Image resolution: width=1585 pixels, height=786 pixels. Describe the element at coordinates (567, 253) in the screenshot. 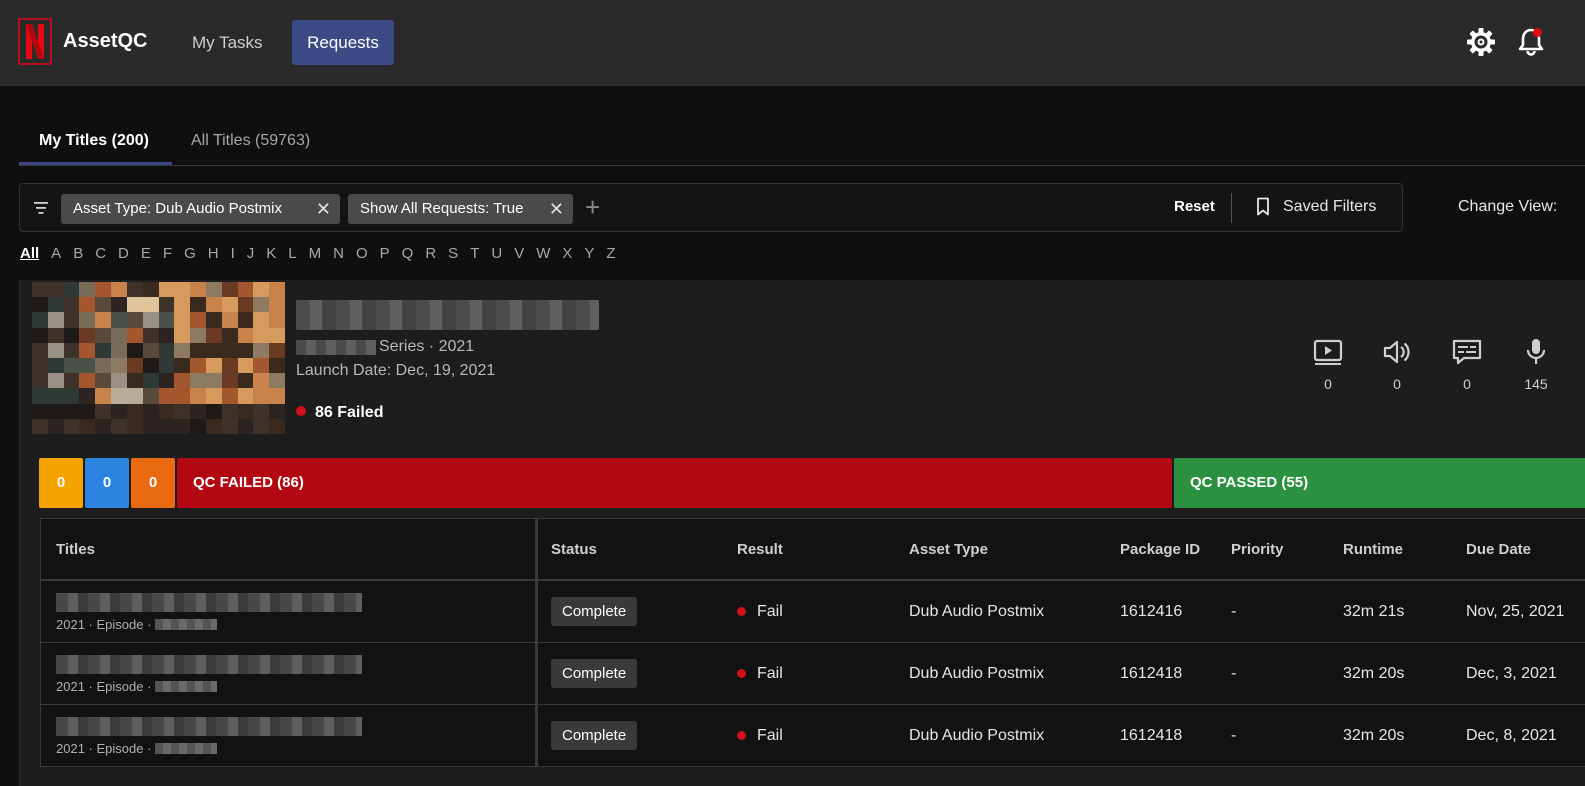

I see `alphabet-letter: X` at that location.